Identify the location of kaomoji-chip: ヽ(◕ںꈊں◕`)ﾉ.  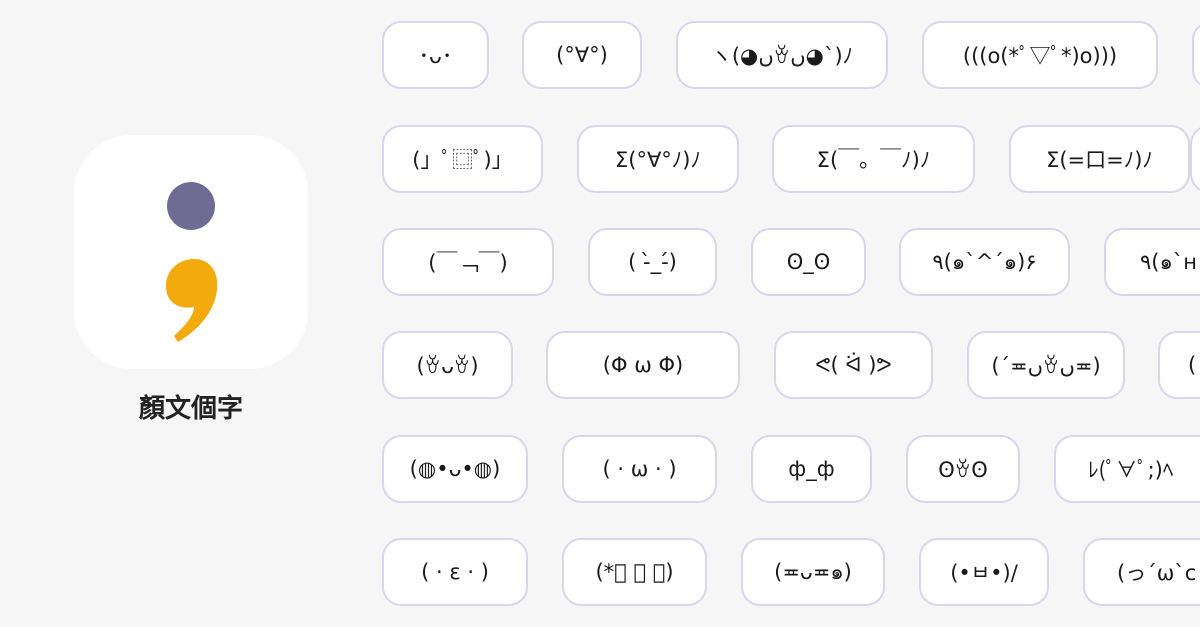
(782, 55).